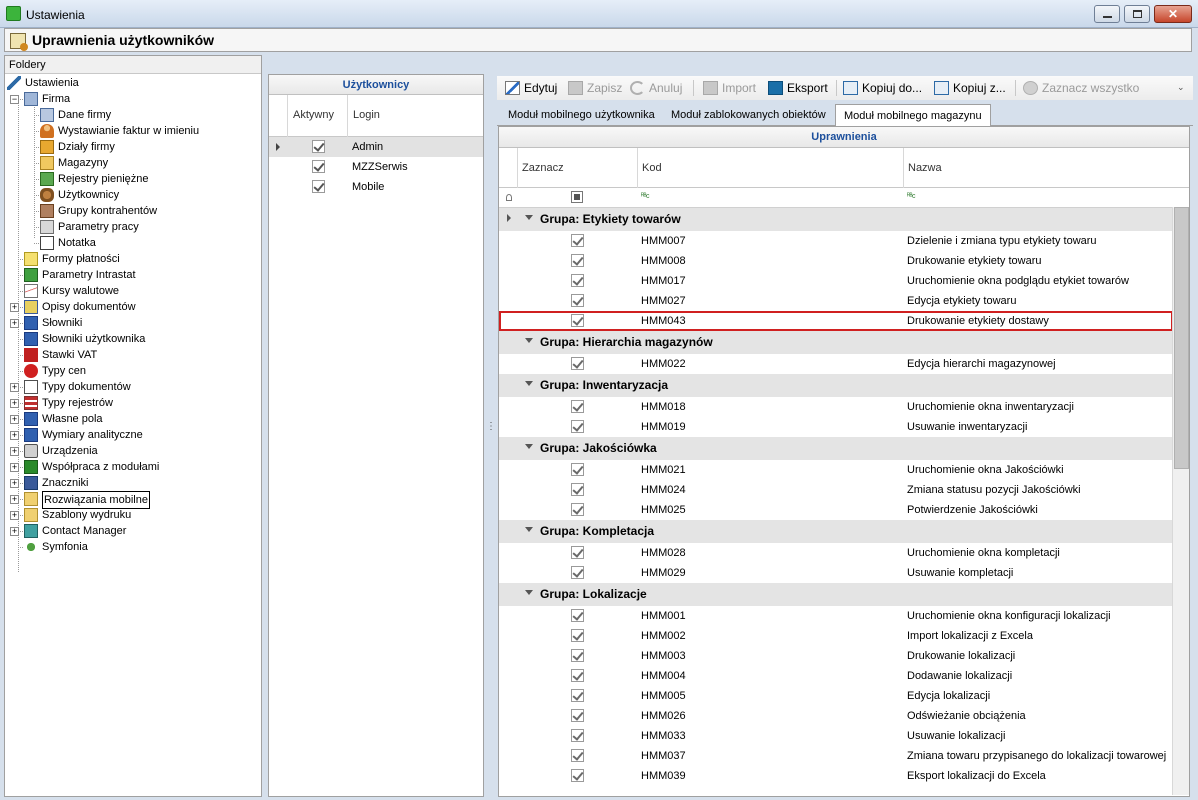  What do you see at coordinates (130, 243) in the screenshot?
I see `folder-tree-item: Notatka` at bounding box center [130, 243].